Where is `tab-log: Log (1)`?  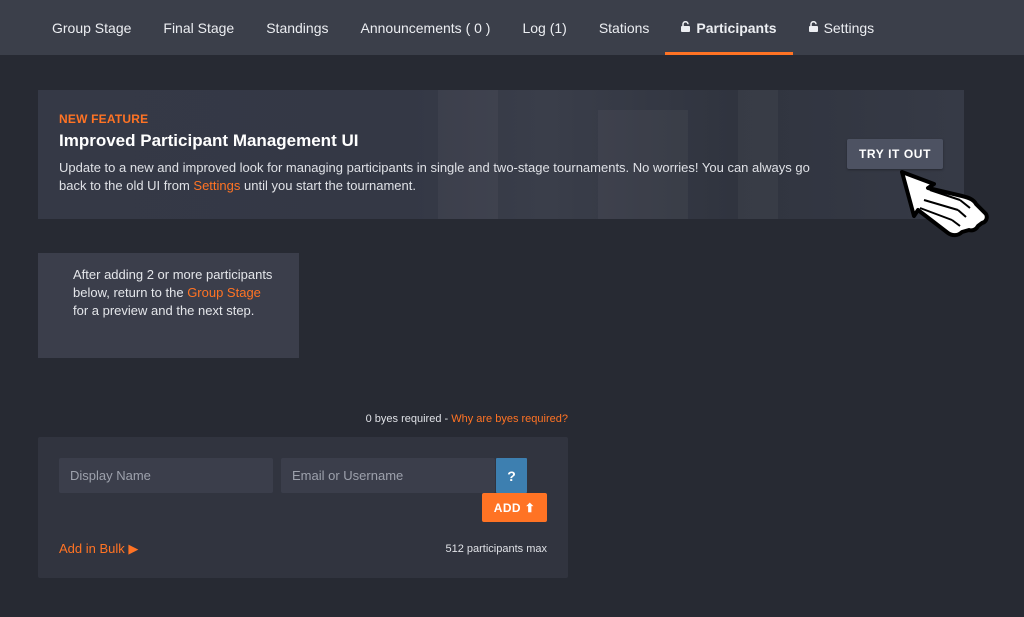 tab-log: Log (1) is located at coordinates (544, 27).